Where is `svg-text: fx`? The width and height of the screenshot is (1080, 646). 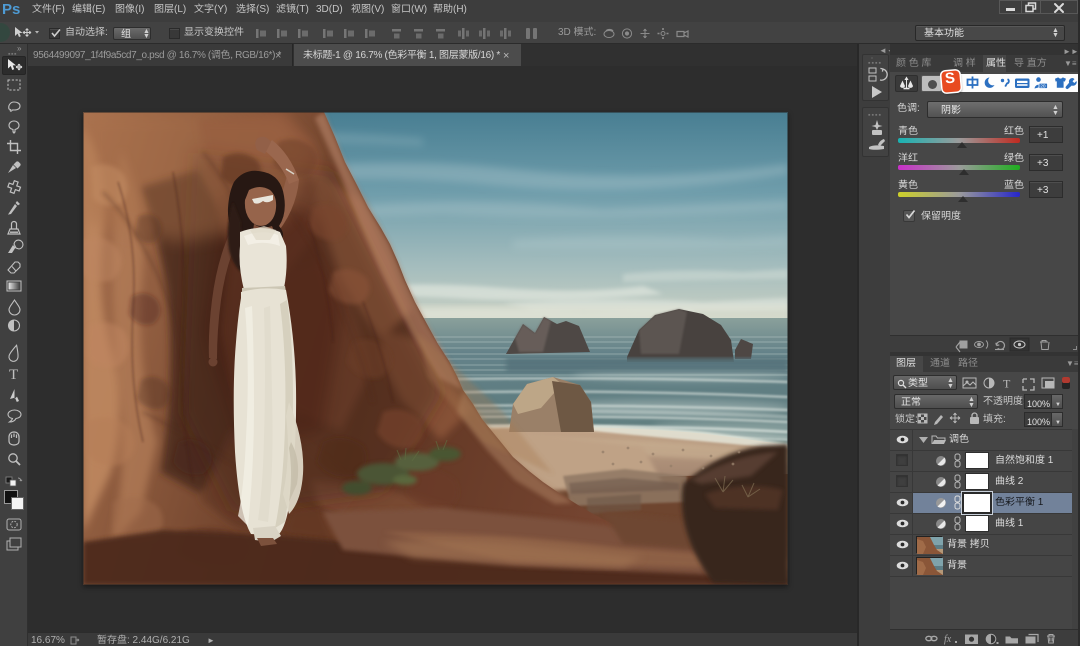 svg-text: fx is located at coordinates (948, 639).